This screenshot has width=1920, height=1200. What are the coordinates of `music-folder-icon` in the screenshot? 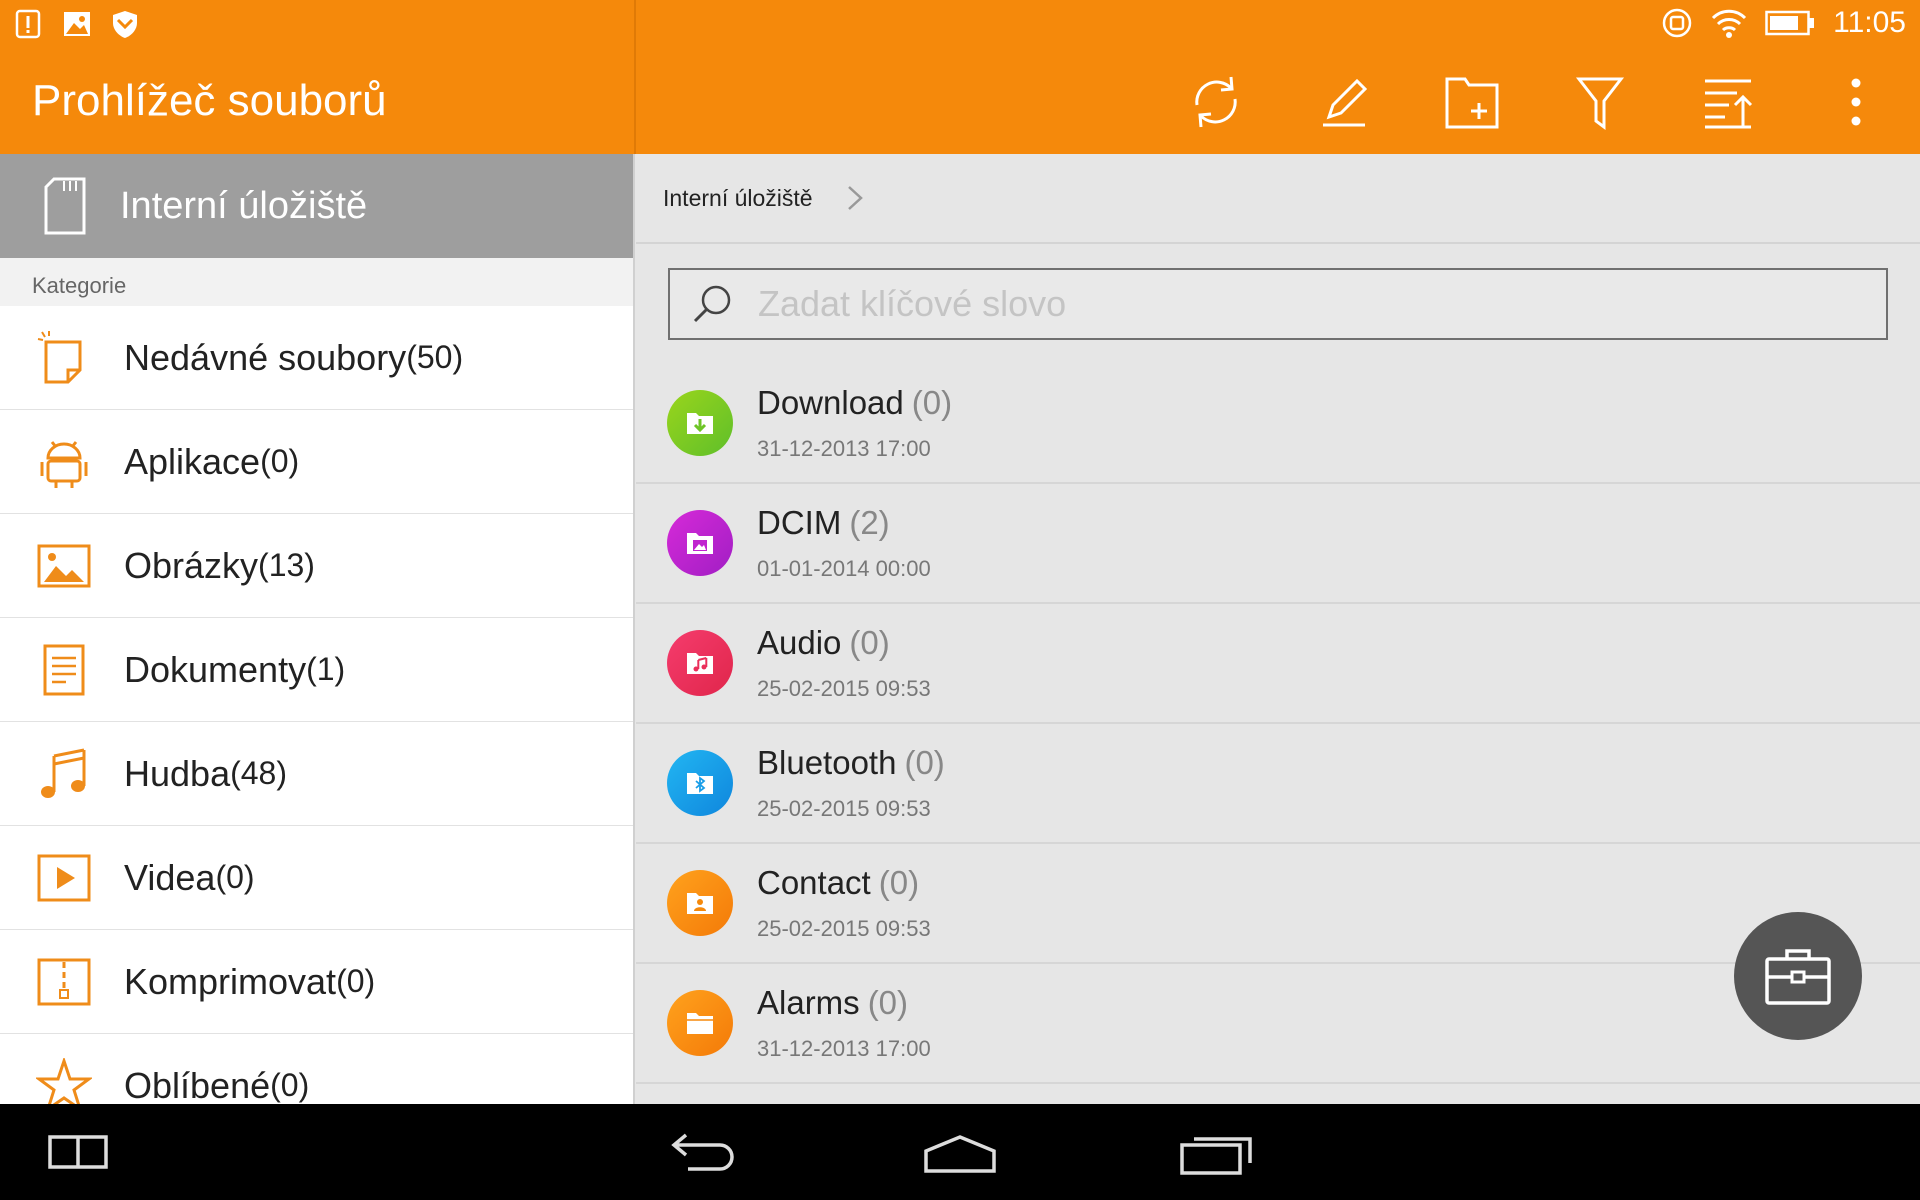 It's located at (700, 663).